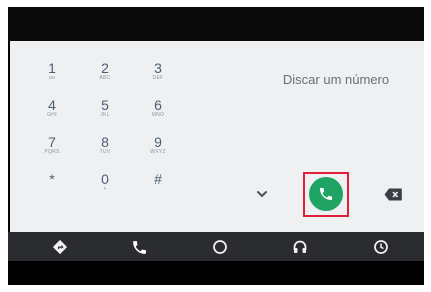 This screenshot has height=292, width=431. What do you see at coordinates (105, 152) in the screenshot?
I see `key-letters: TUV` at bounding box center [105, 152].